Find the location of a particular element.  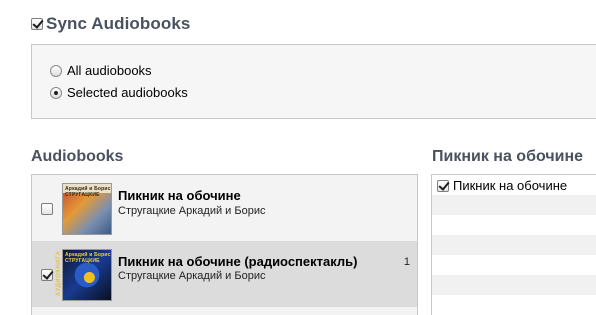

sync-audiobooks-header: Sync Audiobooks is located at coordinates (110, 24).